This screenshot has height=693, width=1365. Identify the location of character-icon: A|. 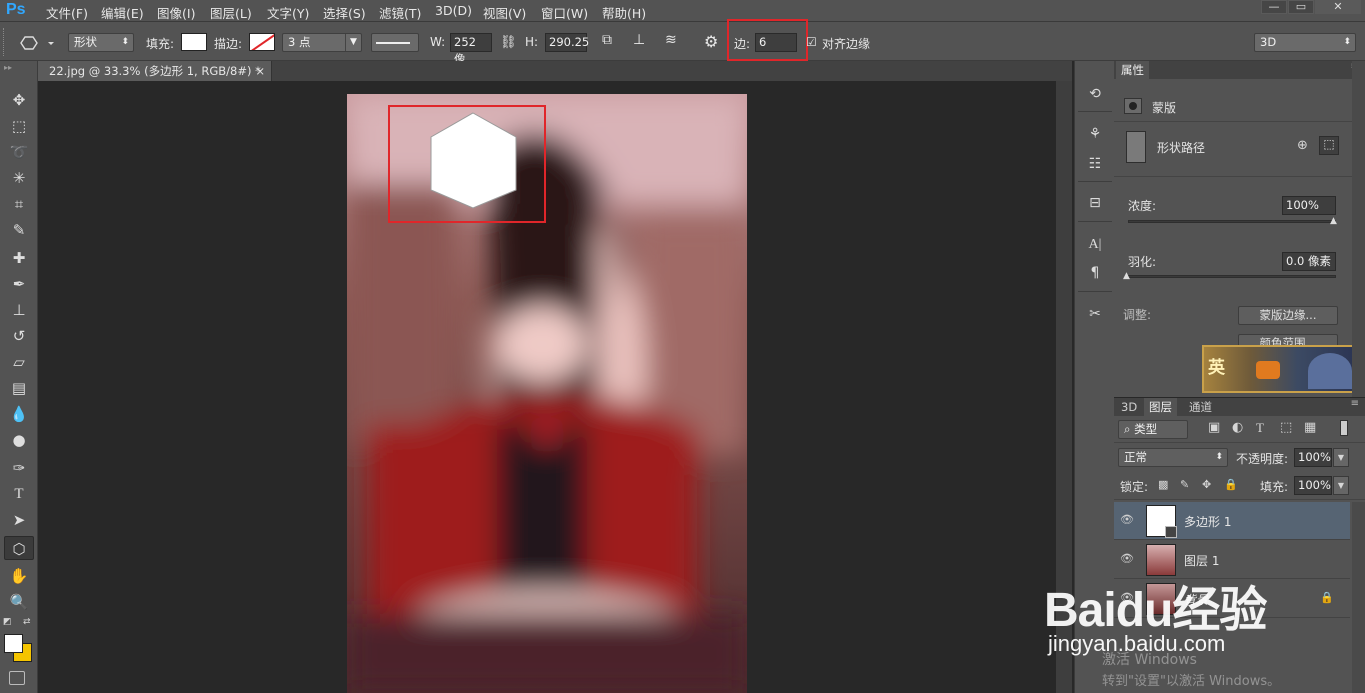
(1095, 245).